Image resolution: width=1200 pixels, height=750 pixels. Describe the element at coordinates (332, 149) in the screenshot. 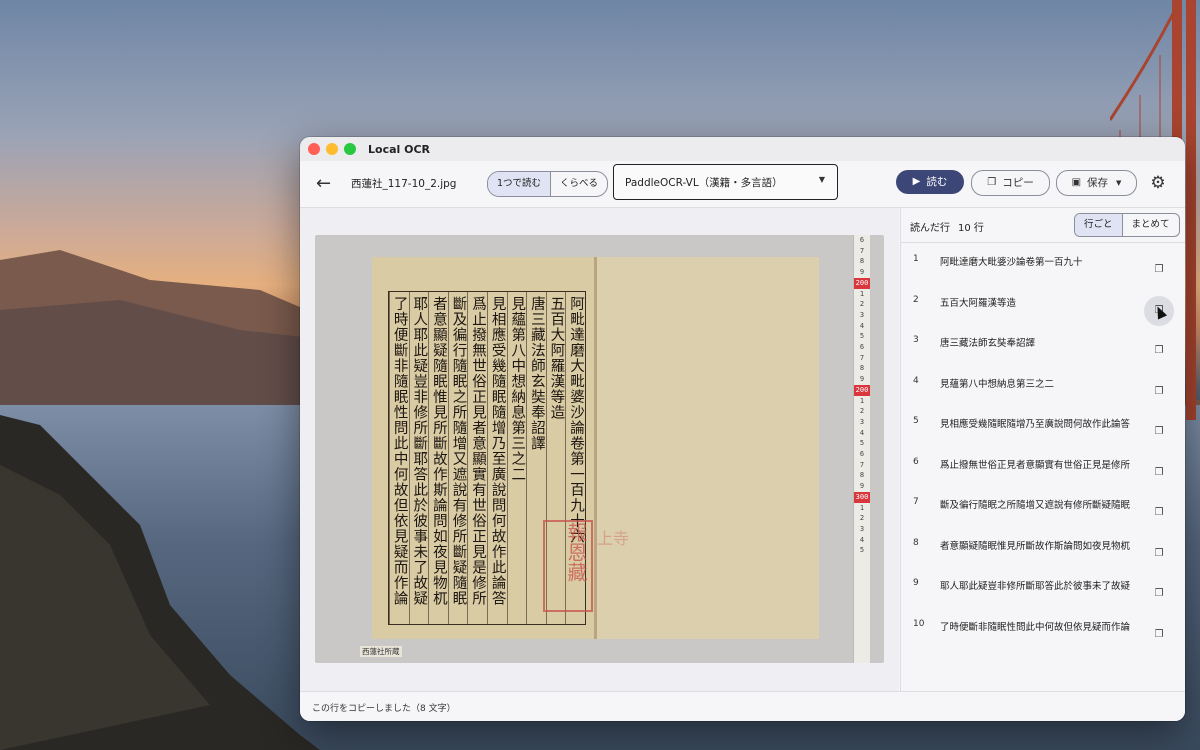

I see `minimize-window-button` at that location.